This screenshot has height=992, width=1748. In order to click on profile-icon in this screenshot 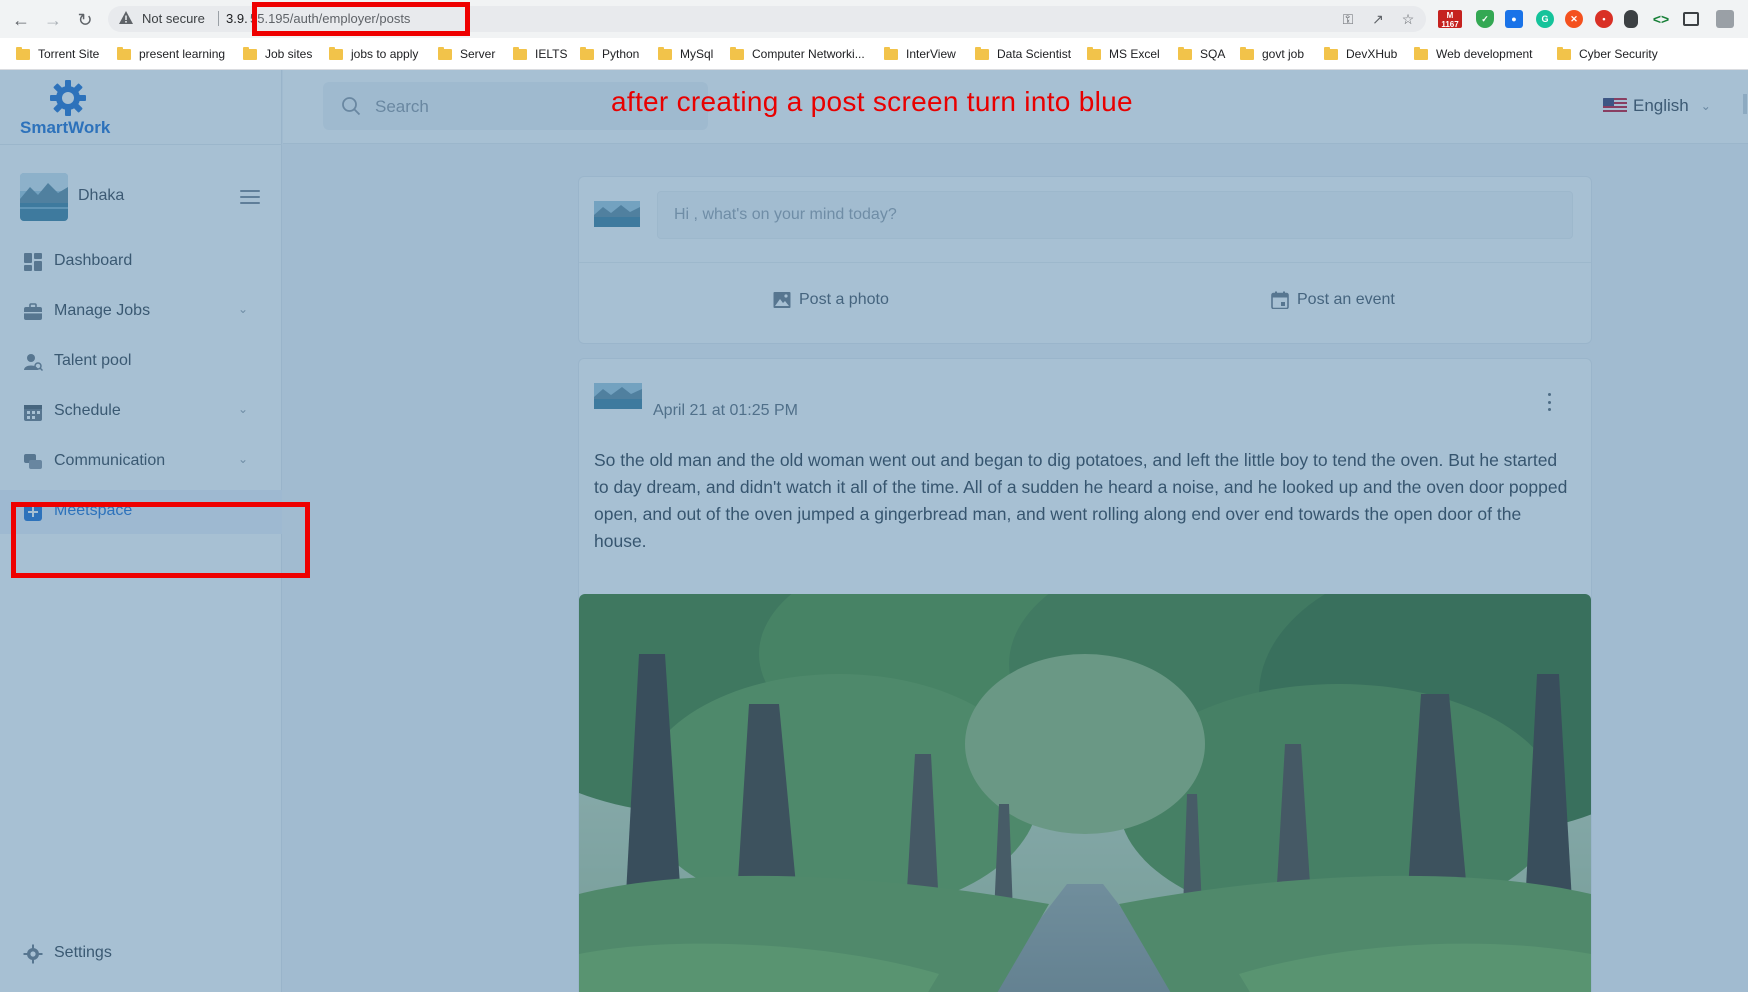, I will do `click(1725, 19)`.